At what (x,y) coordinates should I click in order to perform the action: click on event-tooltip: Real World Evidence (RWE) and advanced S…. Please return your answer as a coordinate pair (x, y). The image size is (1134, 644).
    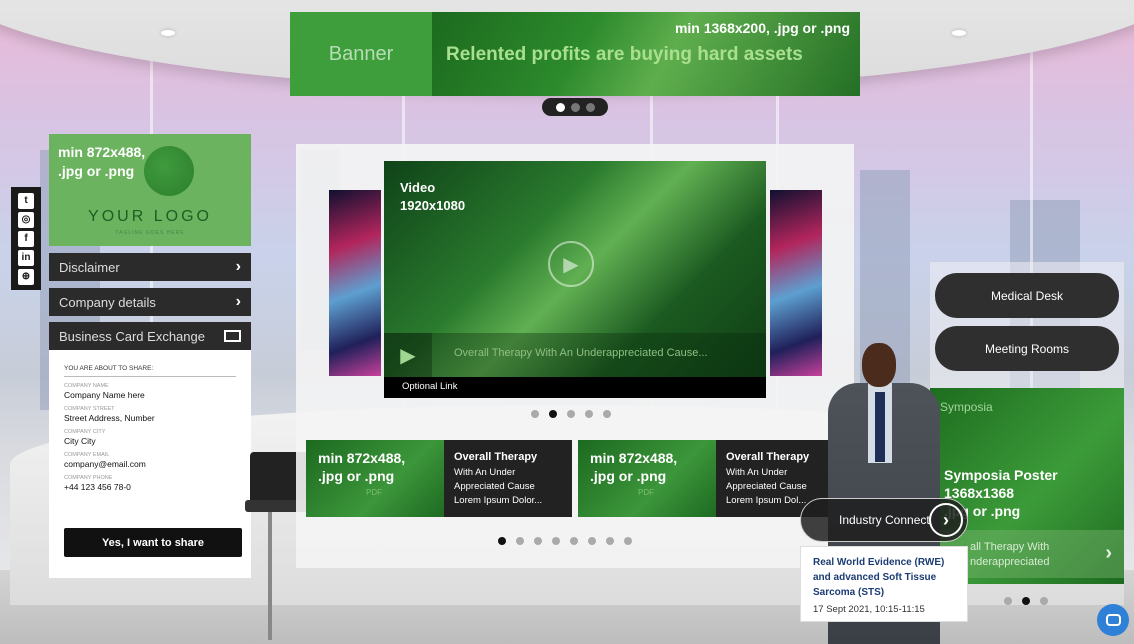
    Looking at the image, I should click on (884, 584).